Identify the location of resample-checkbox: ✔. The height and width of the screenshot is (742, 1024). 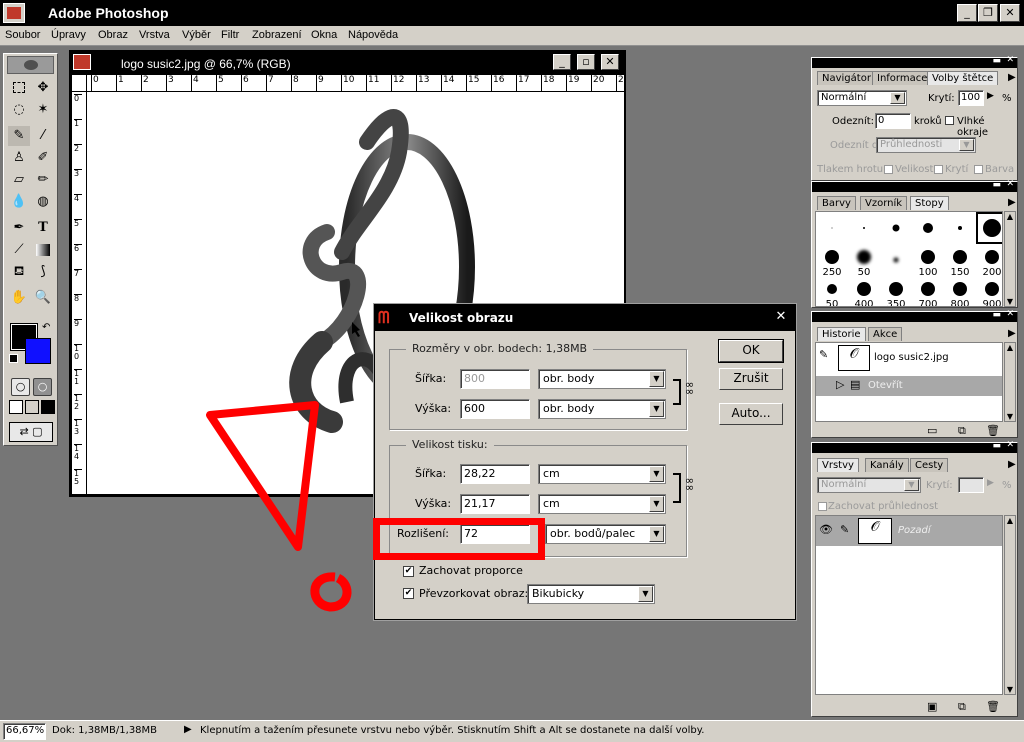
(408, 593).